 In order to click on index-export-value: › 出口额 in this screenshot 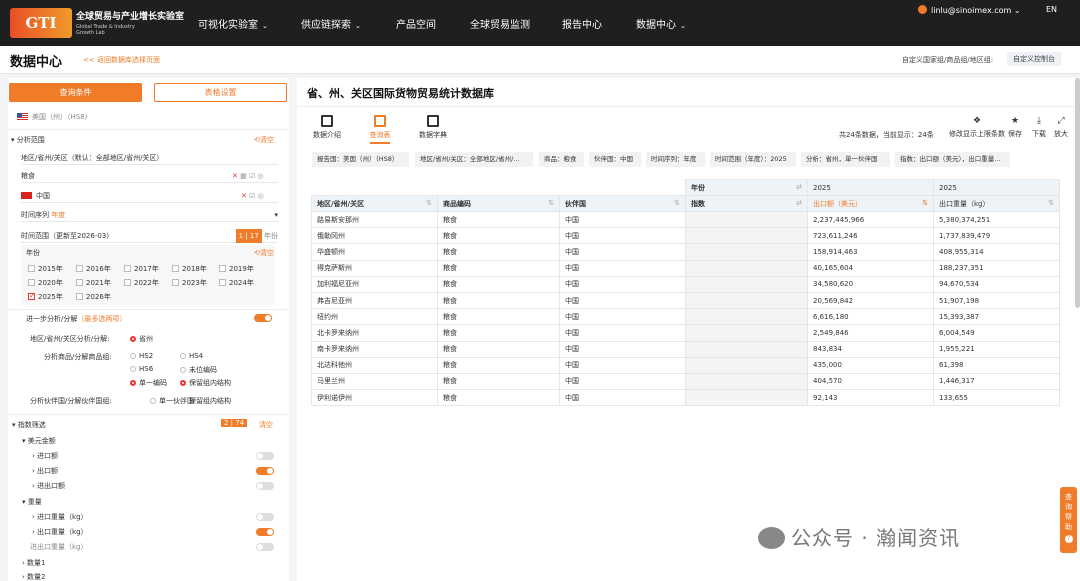, I will do `click(45, 471)`.